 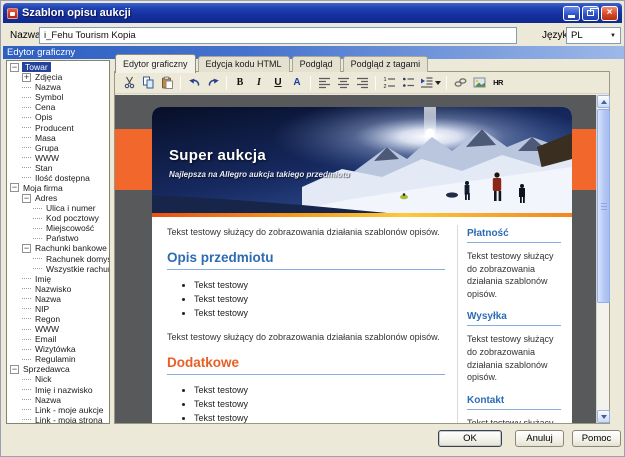 I want to click on tree-item: Nazwisko, so click(x=58, y=289).